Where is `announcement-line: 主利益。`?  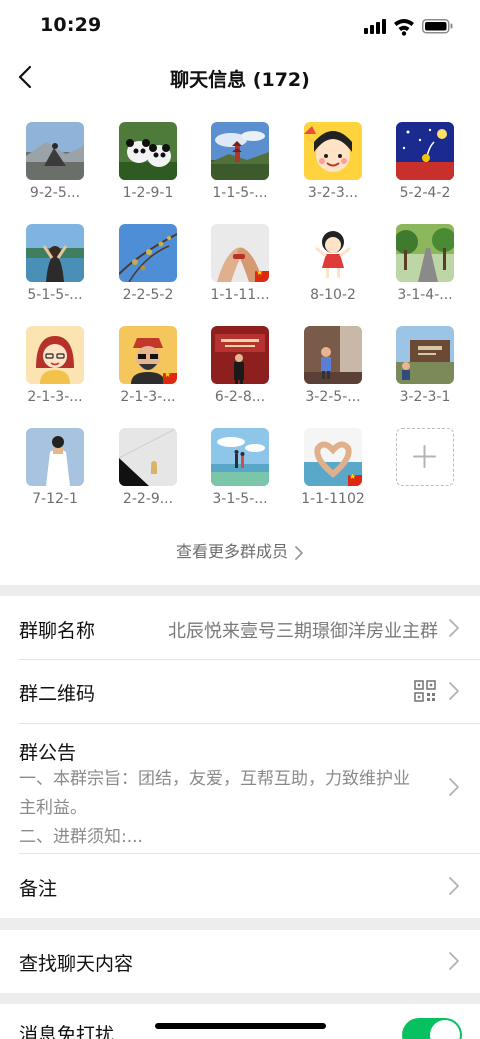
announcement-line: 主利益。 is located at coordinates (53, 808).